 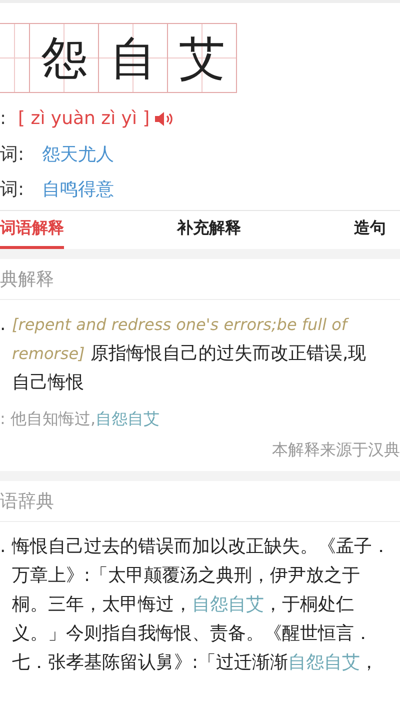 What do you see at coordinates (78, 154) in the screenshot?
I see `related-word-link: 怨天尤人` at bounding box center [78, 154].